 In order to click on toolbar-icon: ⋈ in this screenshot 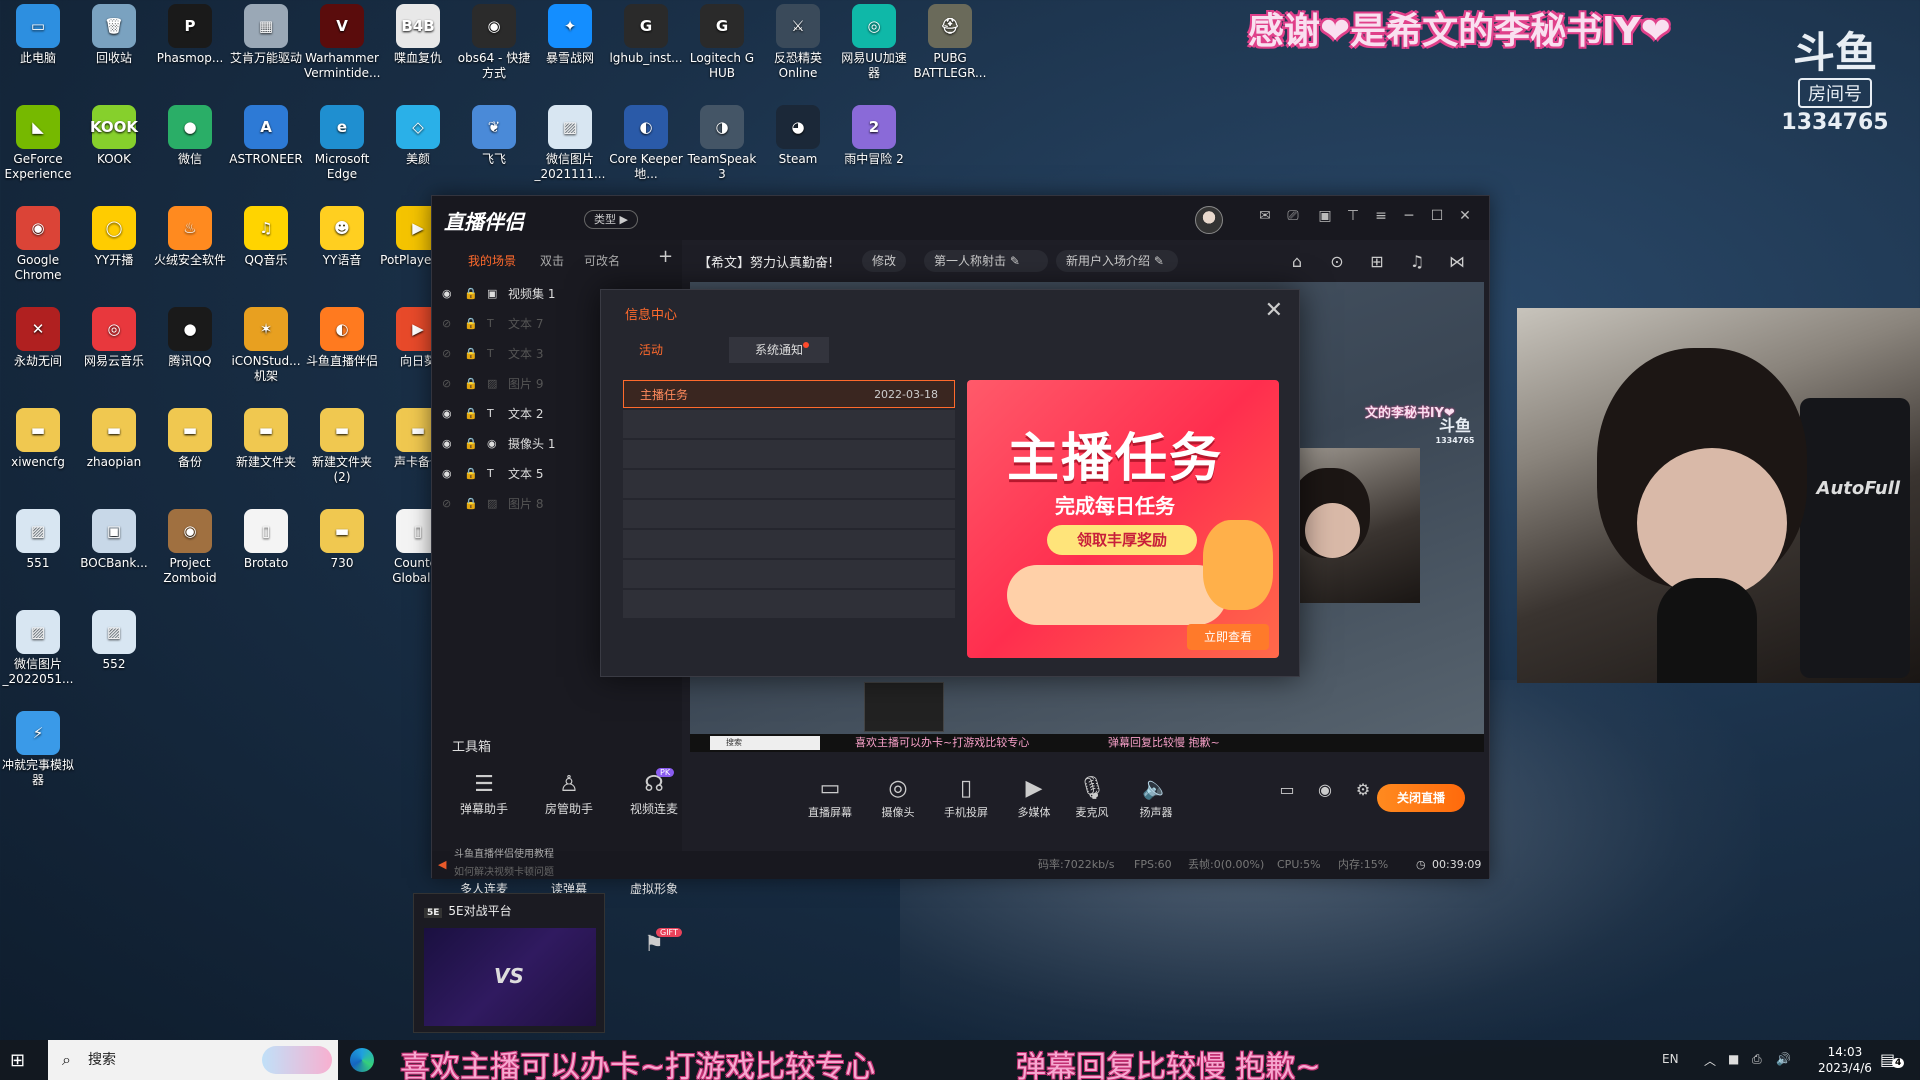, I will do `click(1457, 261)`.